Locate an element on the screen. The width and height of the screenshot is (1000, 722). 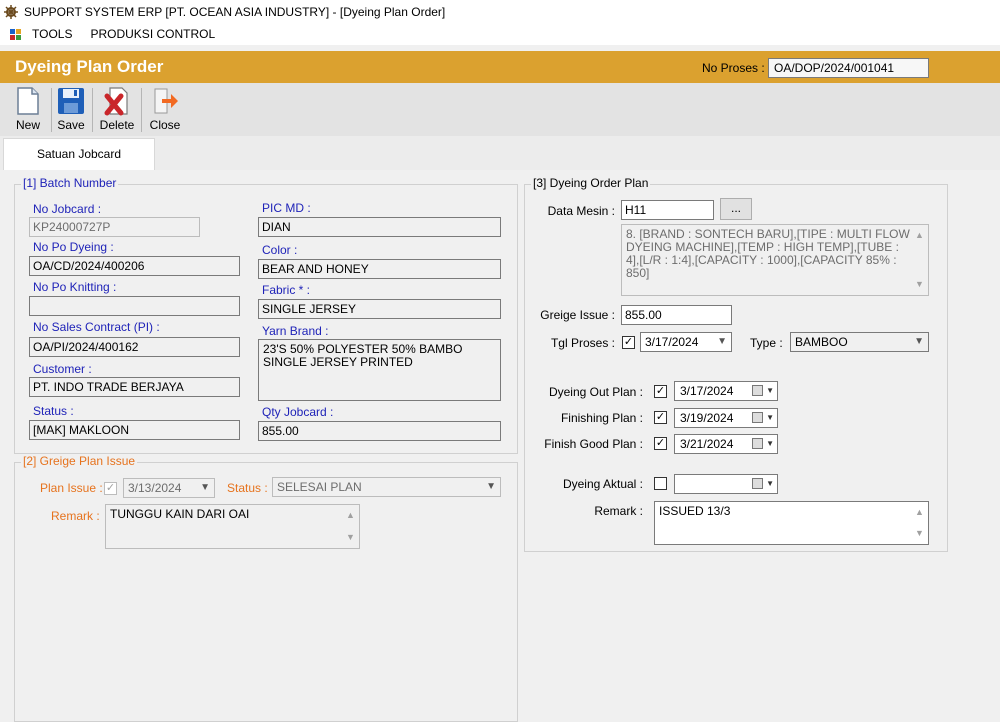
menu-produksi-control: PRODUKSI CONTROL is located at coordinates (152, 34).